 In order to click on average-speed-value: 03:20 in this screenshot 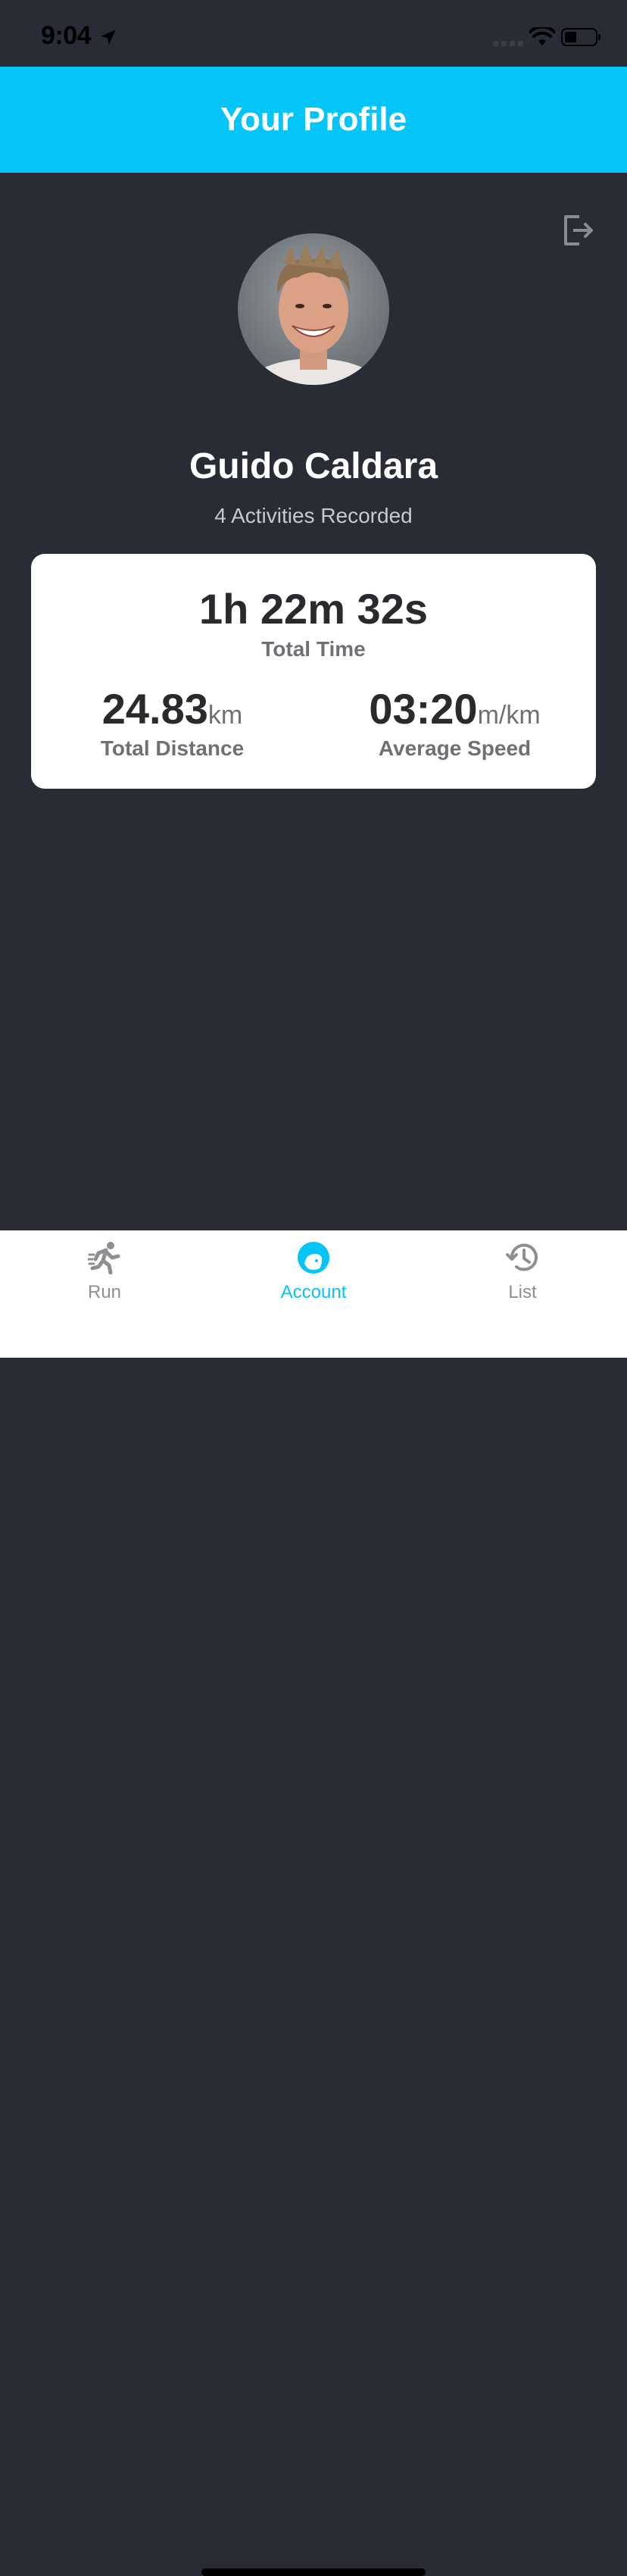, I will do `click(424, 709)`.